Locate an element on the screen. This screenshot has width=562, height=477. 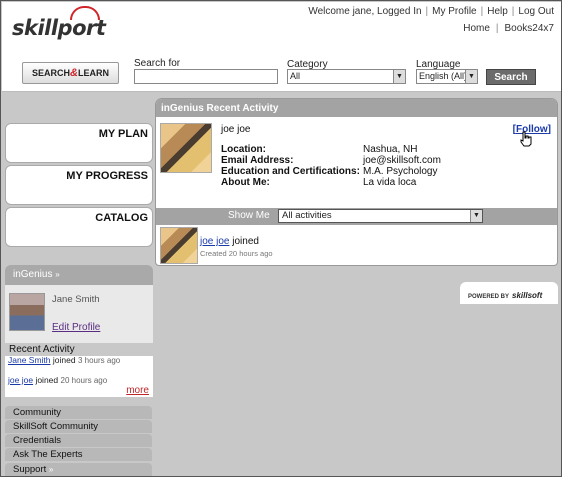
nav-my-plan: MY PLAN is located at coordinates (79, 143).